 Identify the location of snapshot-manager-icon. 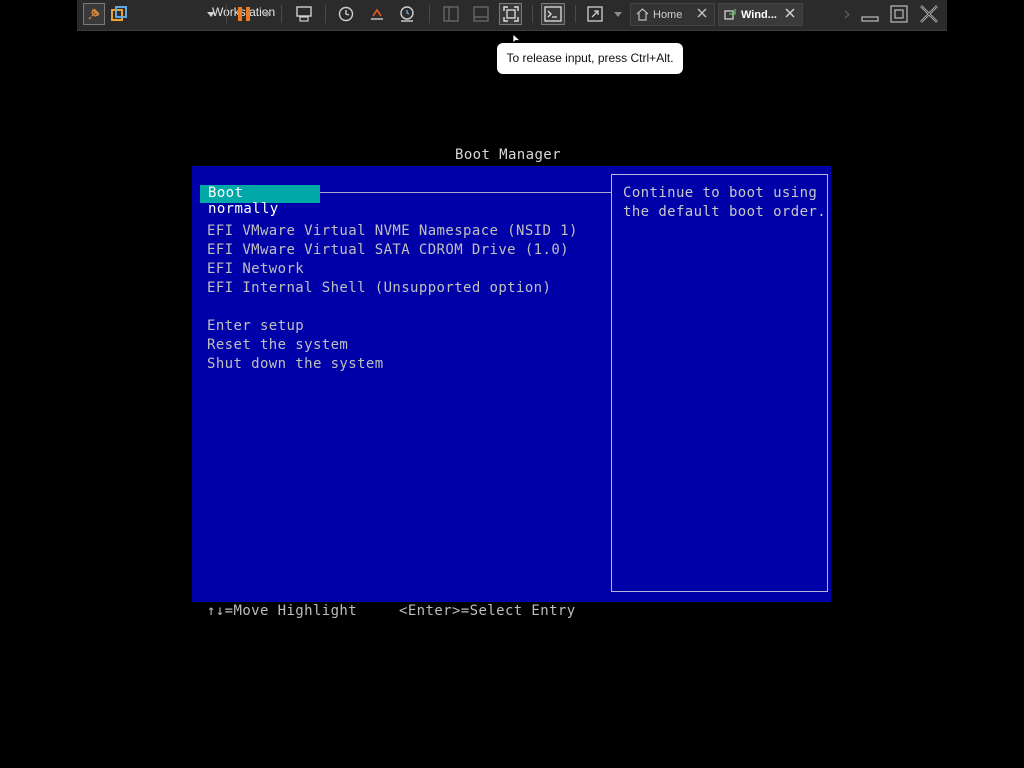
(407, 14).